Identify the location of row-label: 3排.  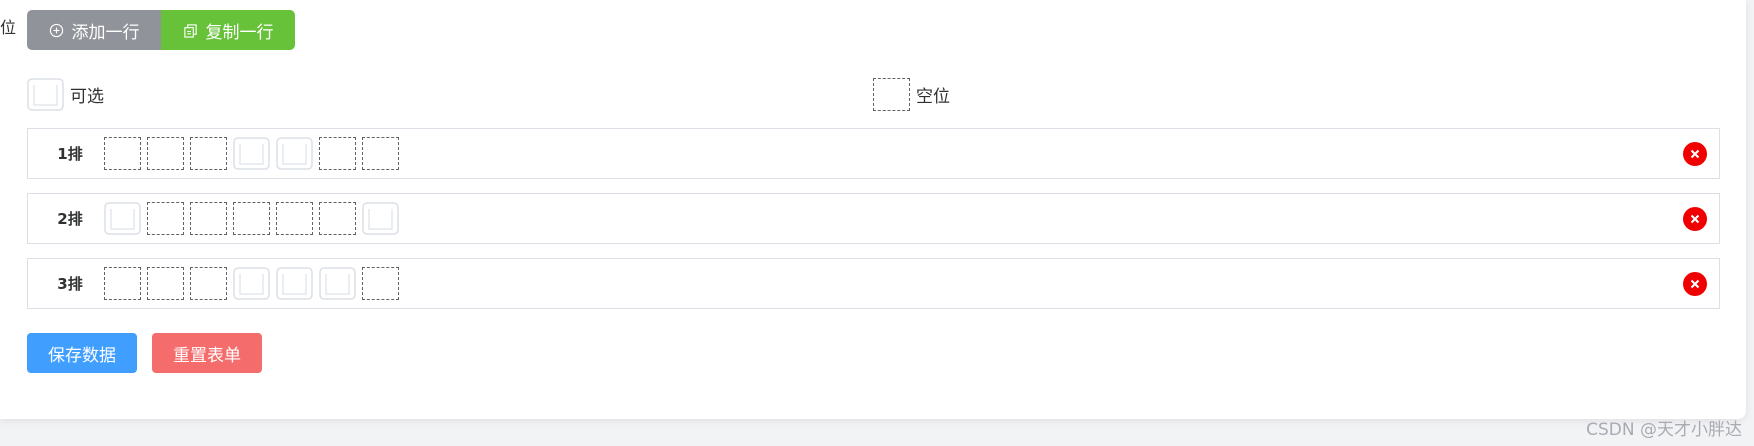
(70, 284).